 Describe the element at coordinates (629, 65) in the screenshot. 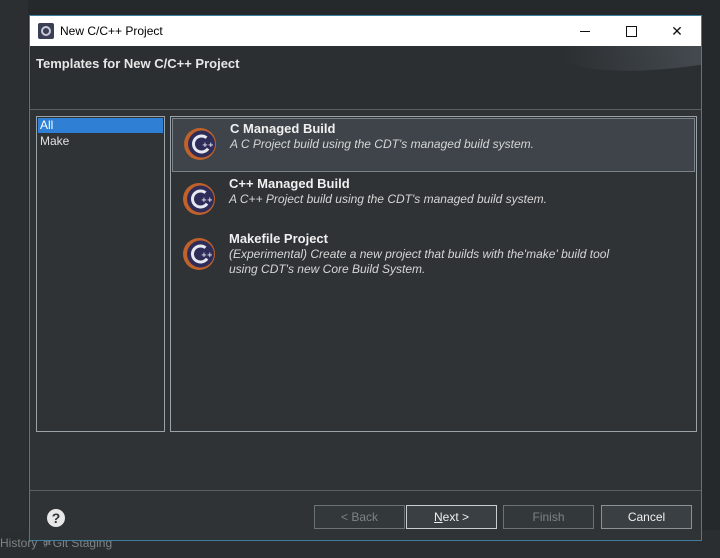

I see `banner-decoration` at that location.